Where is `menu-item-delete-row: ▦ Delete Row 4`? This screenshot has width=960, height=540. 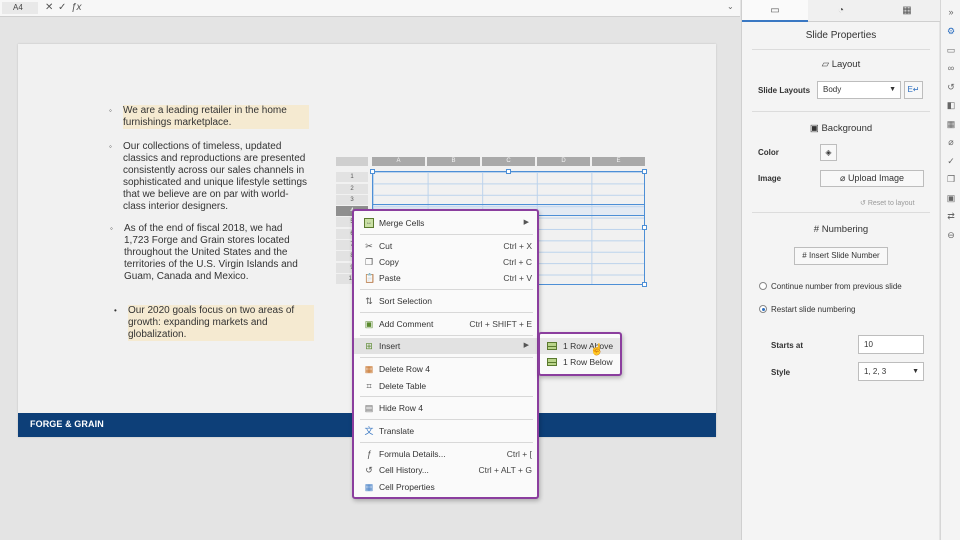
menu-item-delete-row: ▦ Delete Row 4 is located at coordinates (445, 369).